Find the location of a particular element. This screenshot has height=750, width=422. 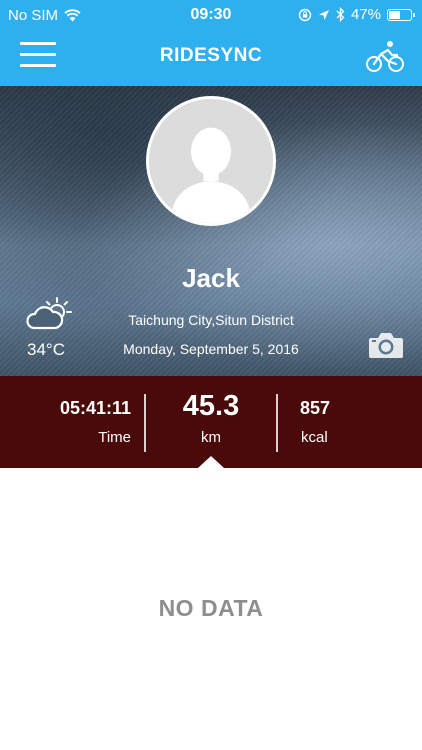

temperature: 34°C is located at coordinates (46, 349).